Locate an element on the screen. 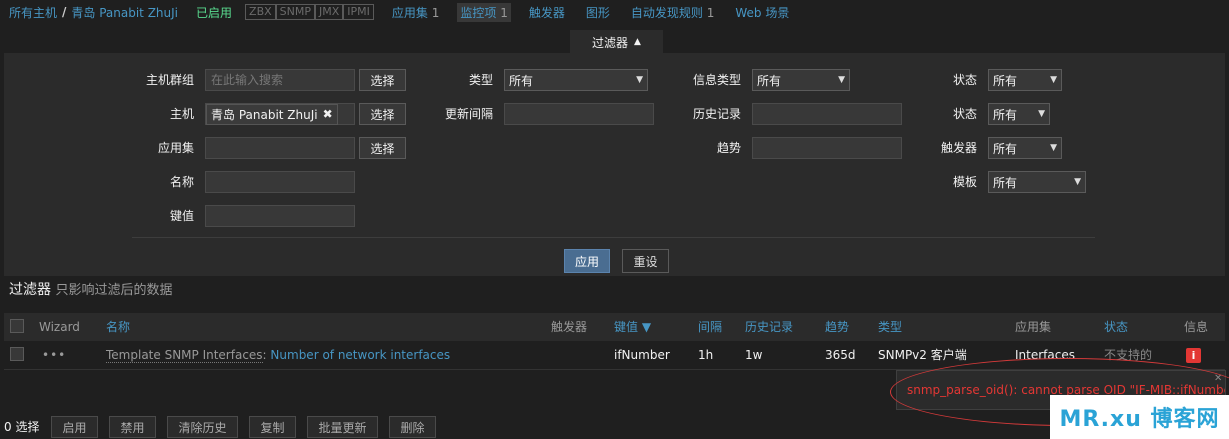 The height and width of the screenshot is (439, 1229). error-info-icon: i is located at coordinates (1193, 355).